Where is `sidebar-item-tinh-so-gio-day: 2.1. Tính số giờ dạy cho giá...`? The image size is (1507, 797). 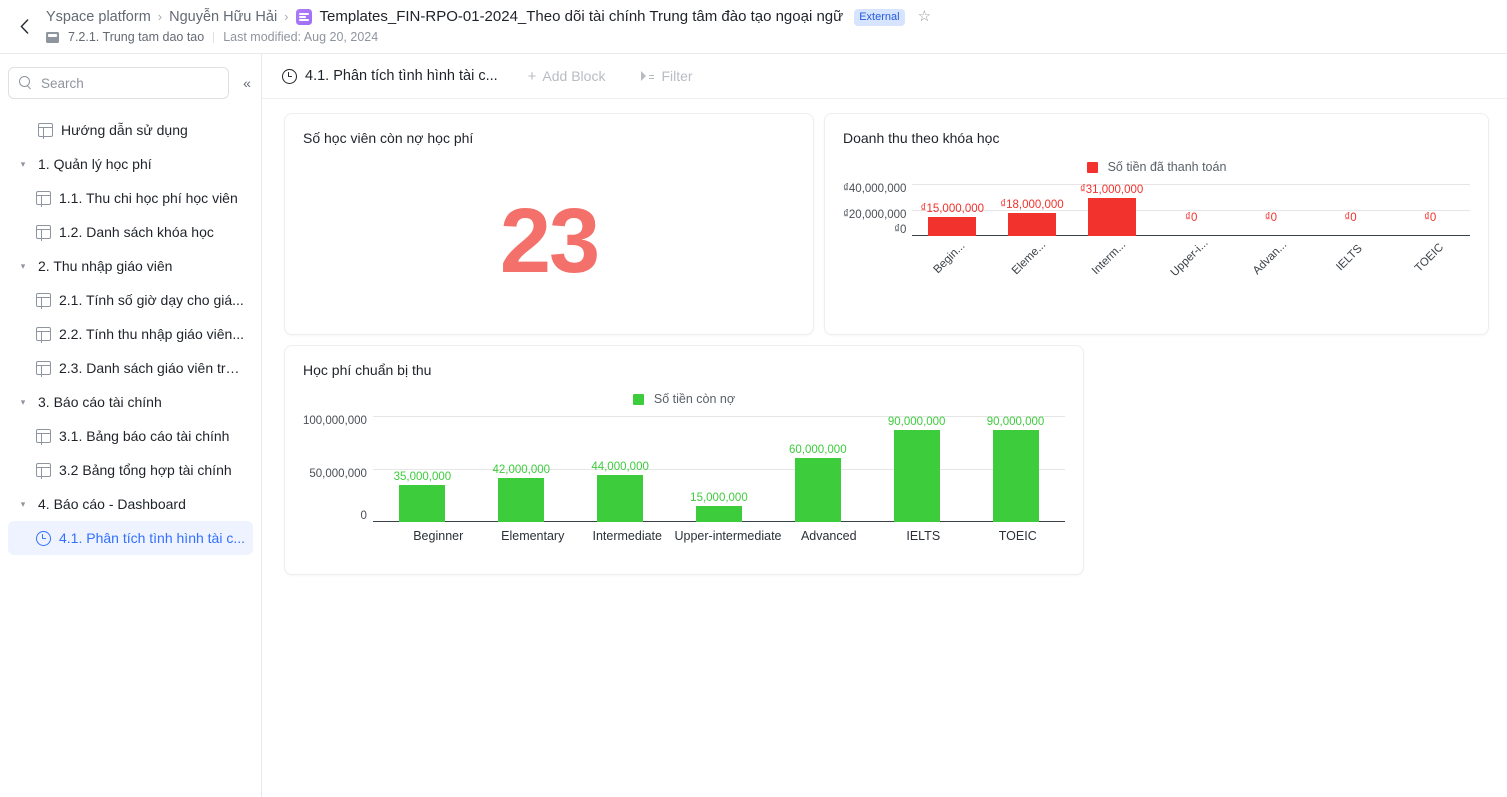
sidebar-item-tinh-so-gio-day: 2.1. Tính số giờ dạy cho giá... is located at coordinates (130, 300).